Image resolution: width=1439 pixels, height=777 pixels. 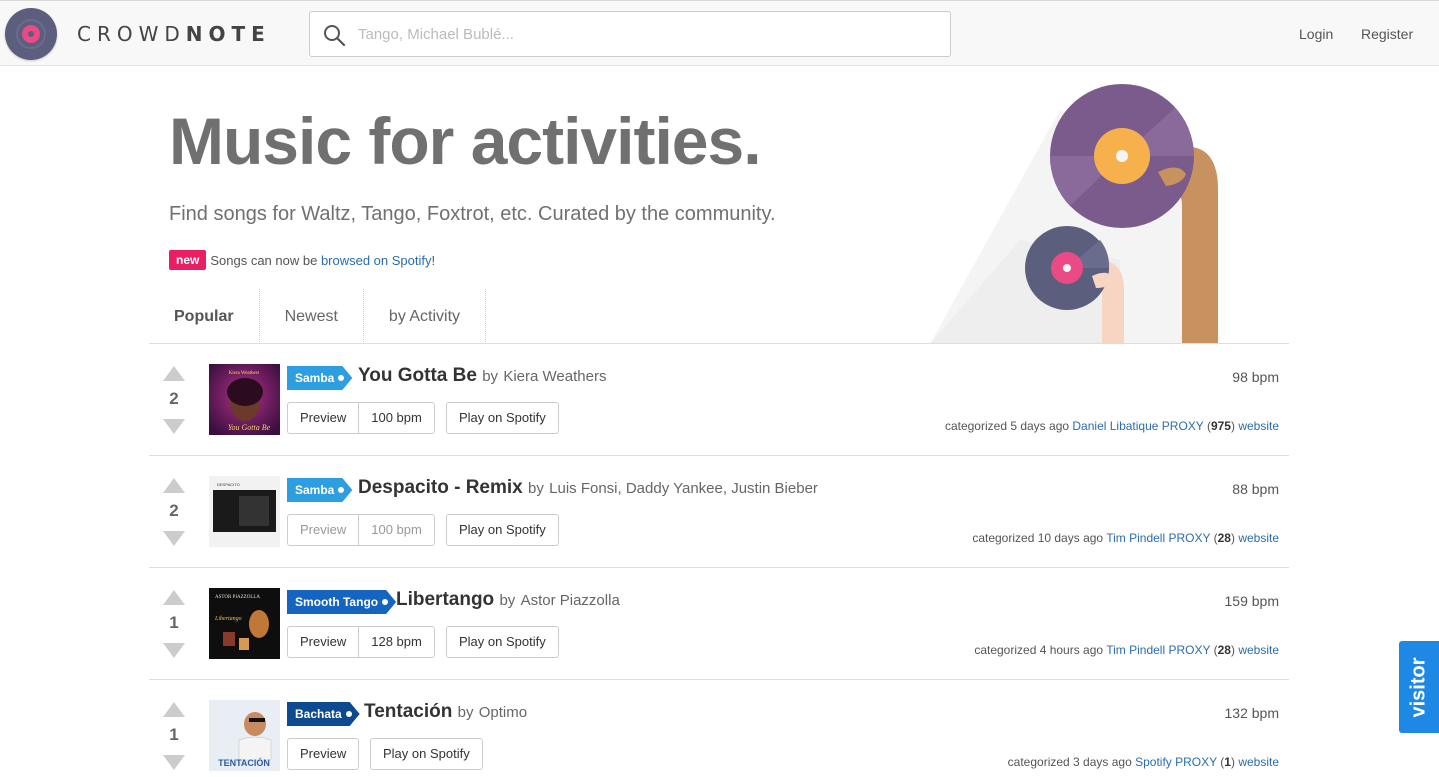 I want to click on preview-button-group: Preview 128 bpm, so click(x=361, y=642).